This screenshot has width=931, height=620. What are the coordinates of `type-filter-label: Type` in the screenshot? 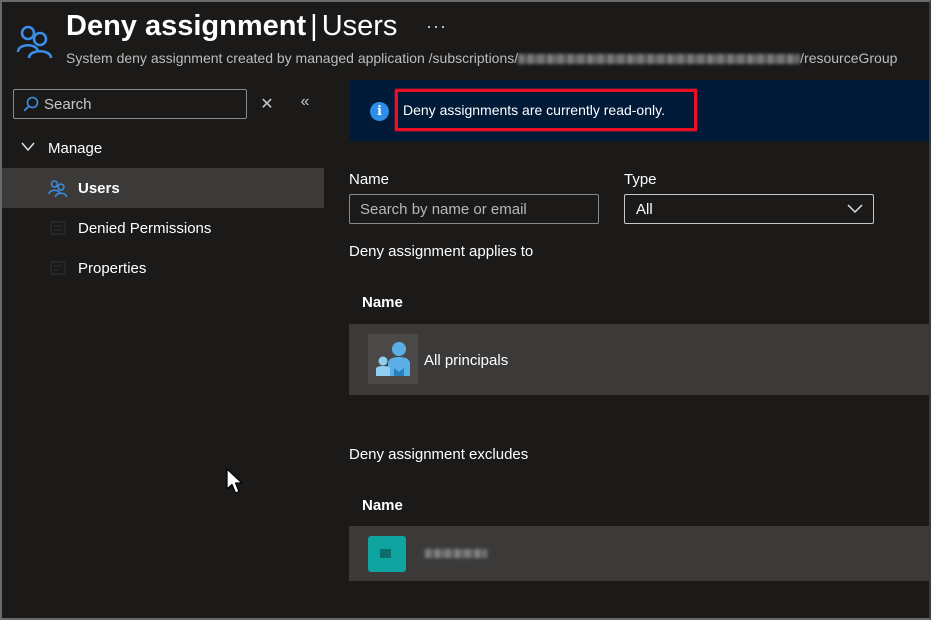 It's located at (640, 179).